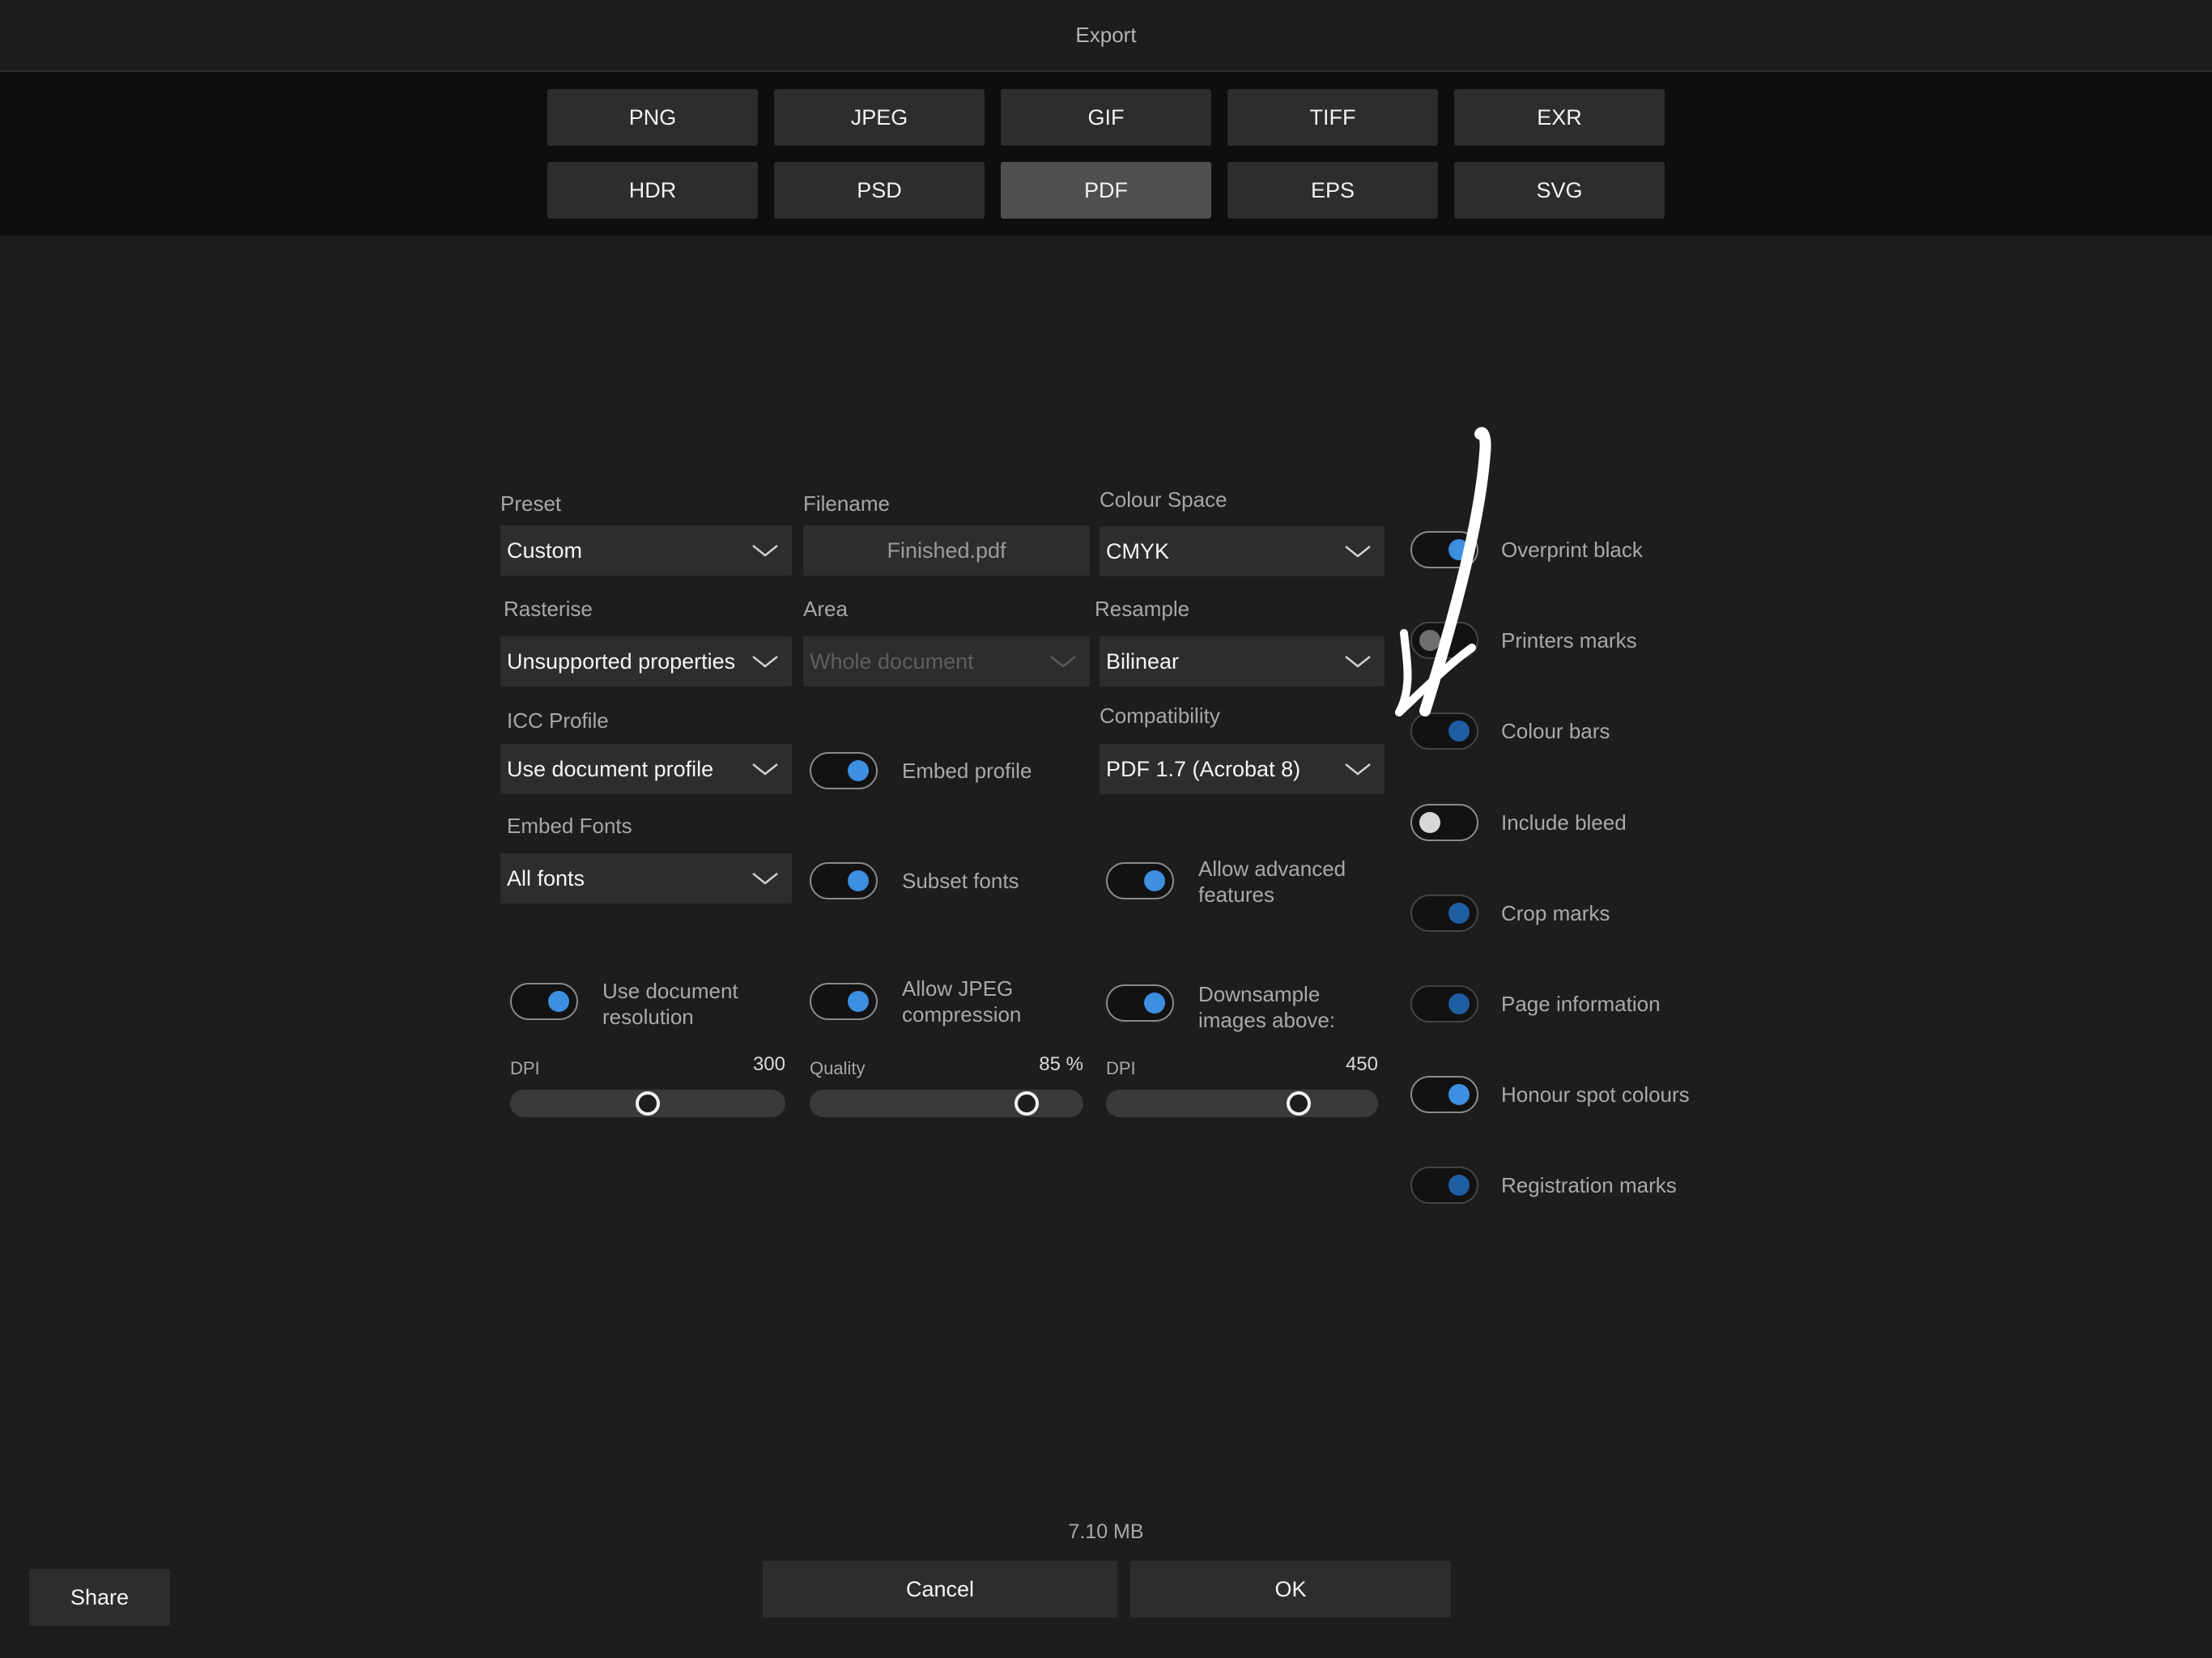 Image resolution: width=2212 pixels, height=1658 pixels. Describe the element at coordinates (967, 771) in the screenshot. I see `embed-profile-label: Embed profile` at that location.